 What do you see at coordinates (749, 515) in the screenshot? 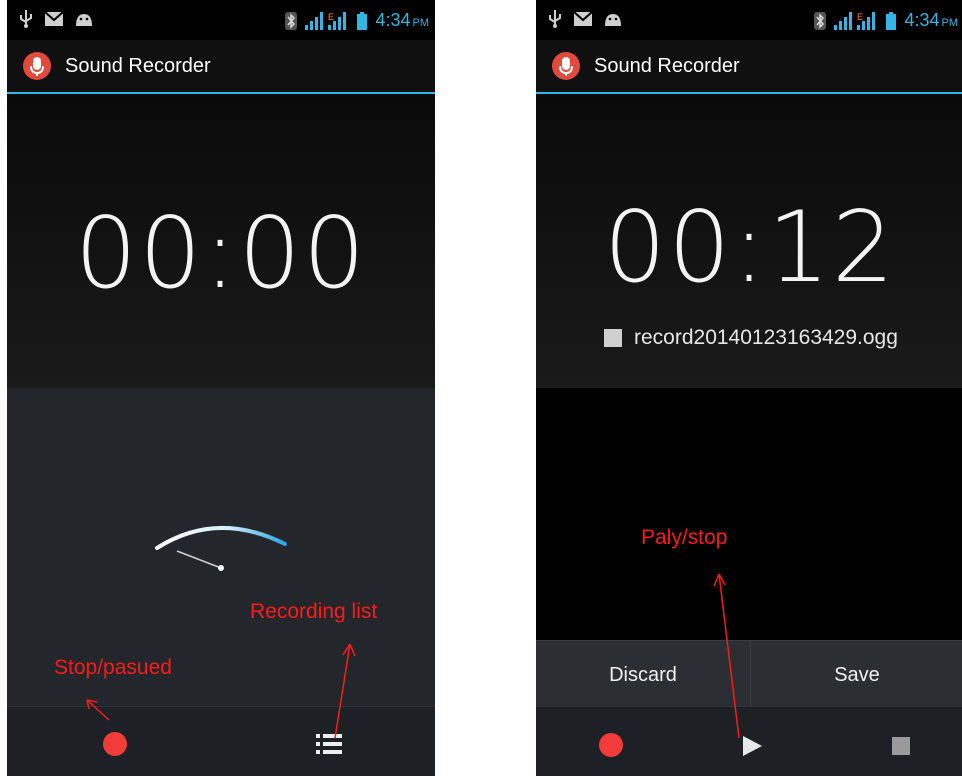
I see `content-area` at bounding box center [749, 515].